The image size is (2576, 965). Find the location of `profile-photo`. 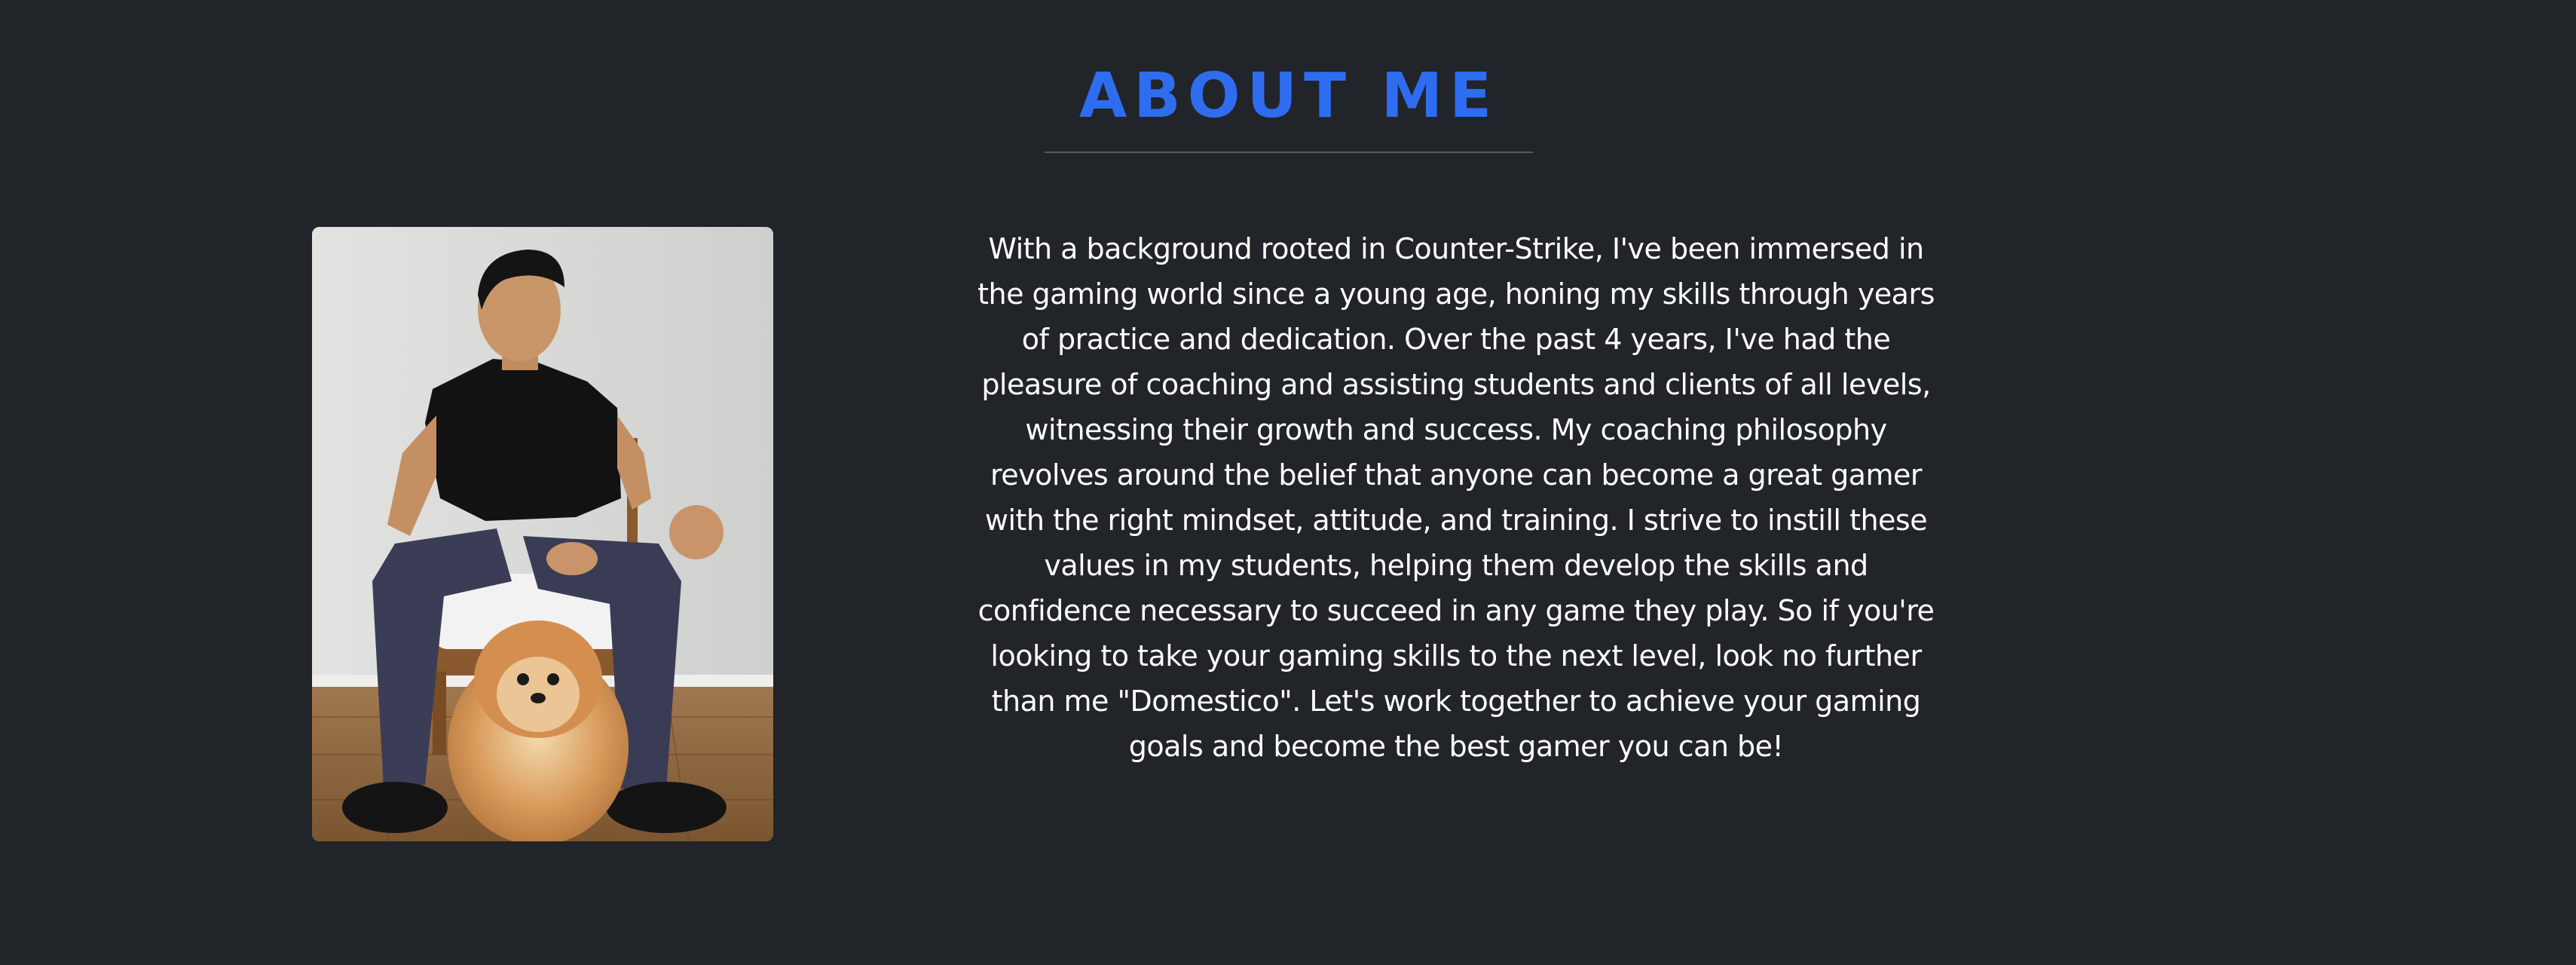

profile-photo is located at coordinates (543, 534).